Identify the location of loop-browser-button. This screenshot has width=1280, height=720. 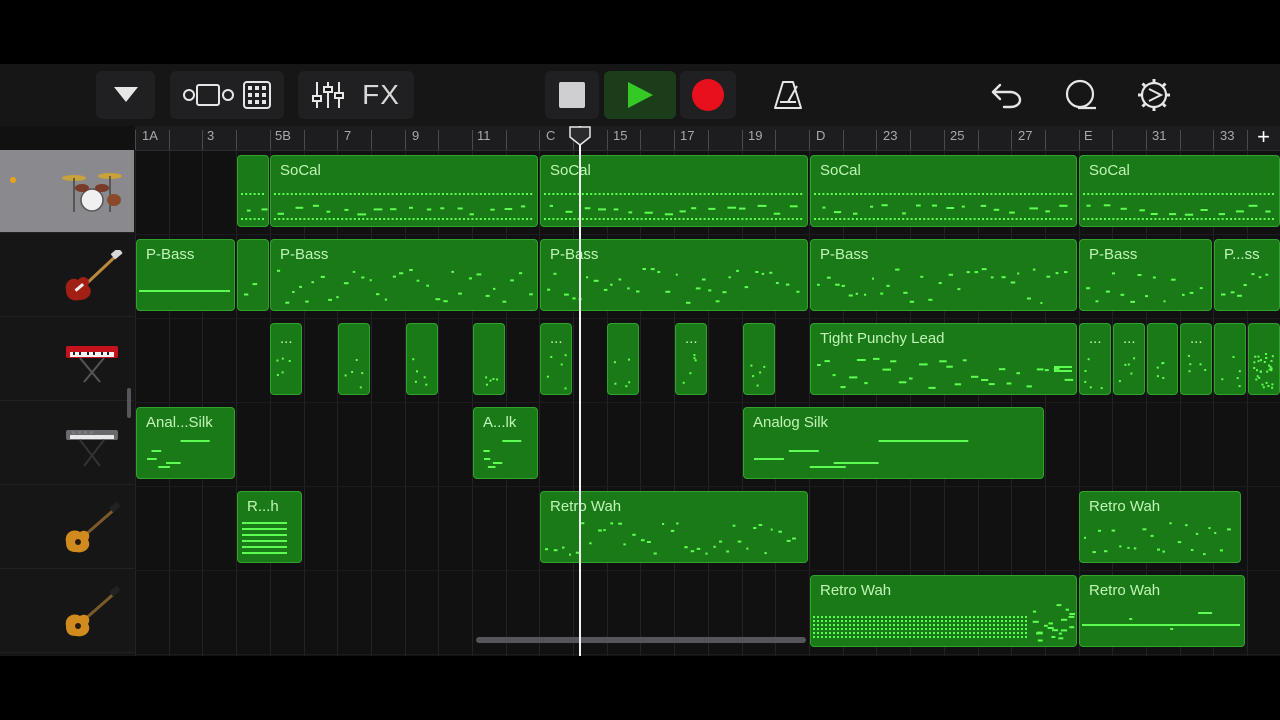
(1080, 95).